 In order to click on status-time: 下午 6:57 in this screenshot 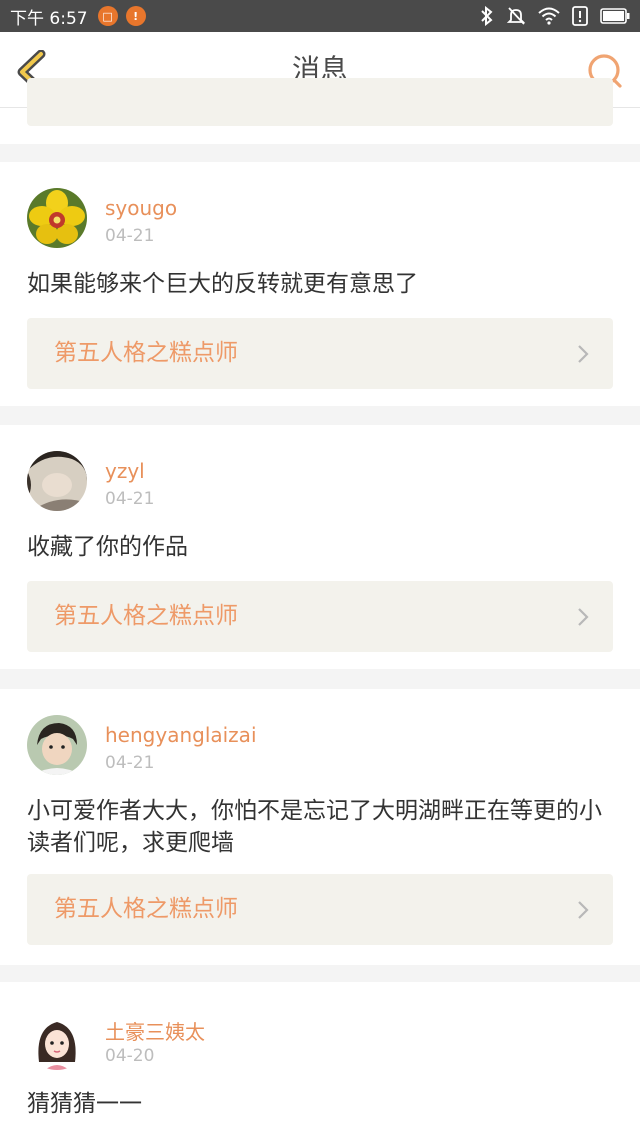, I will do `click(49, 18)`.